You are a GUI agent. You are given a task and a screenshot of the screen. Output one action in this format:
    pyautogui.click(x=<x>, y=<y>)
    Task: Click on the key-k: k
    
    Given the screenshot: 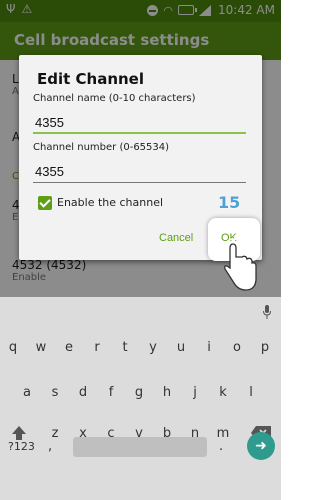 What is the action you would take?
    pyautogui.click(x=223, y=393)
    